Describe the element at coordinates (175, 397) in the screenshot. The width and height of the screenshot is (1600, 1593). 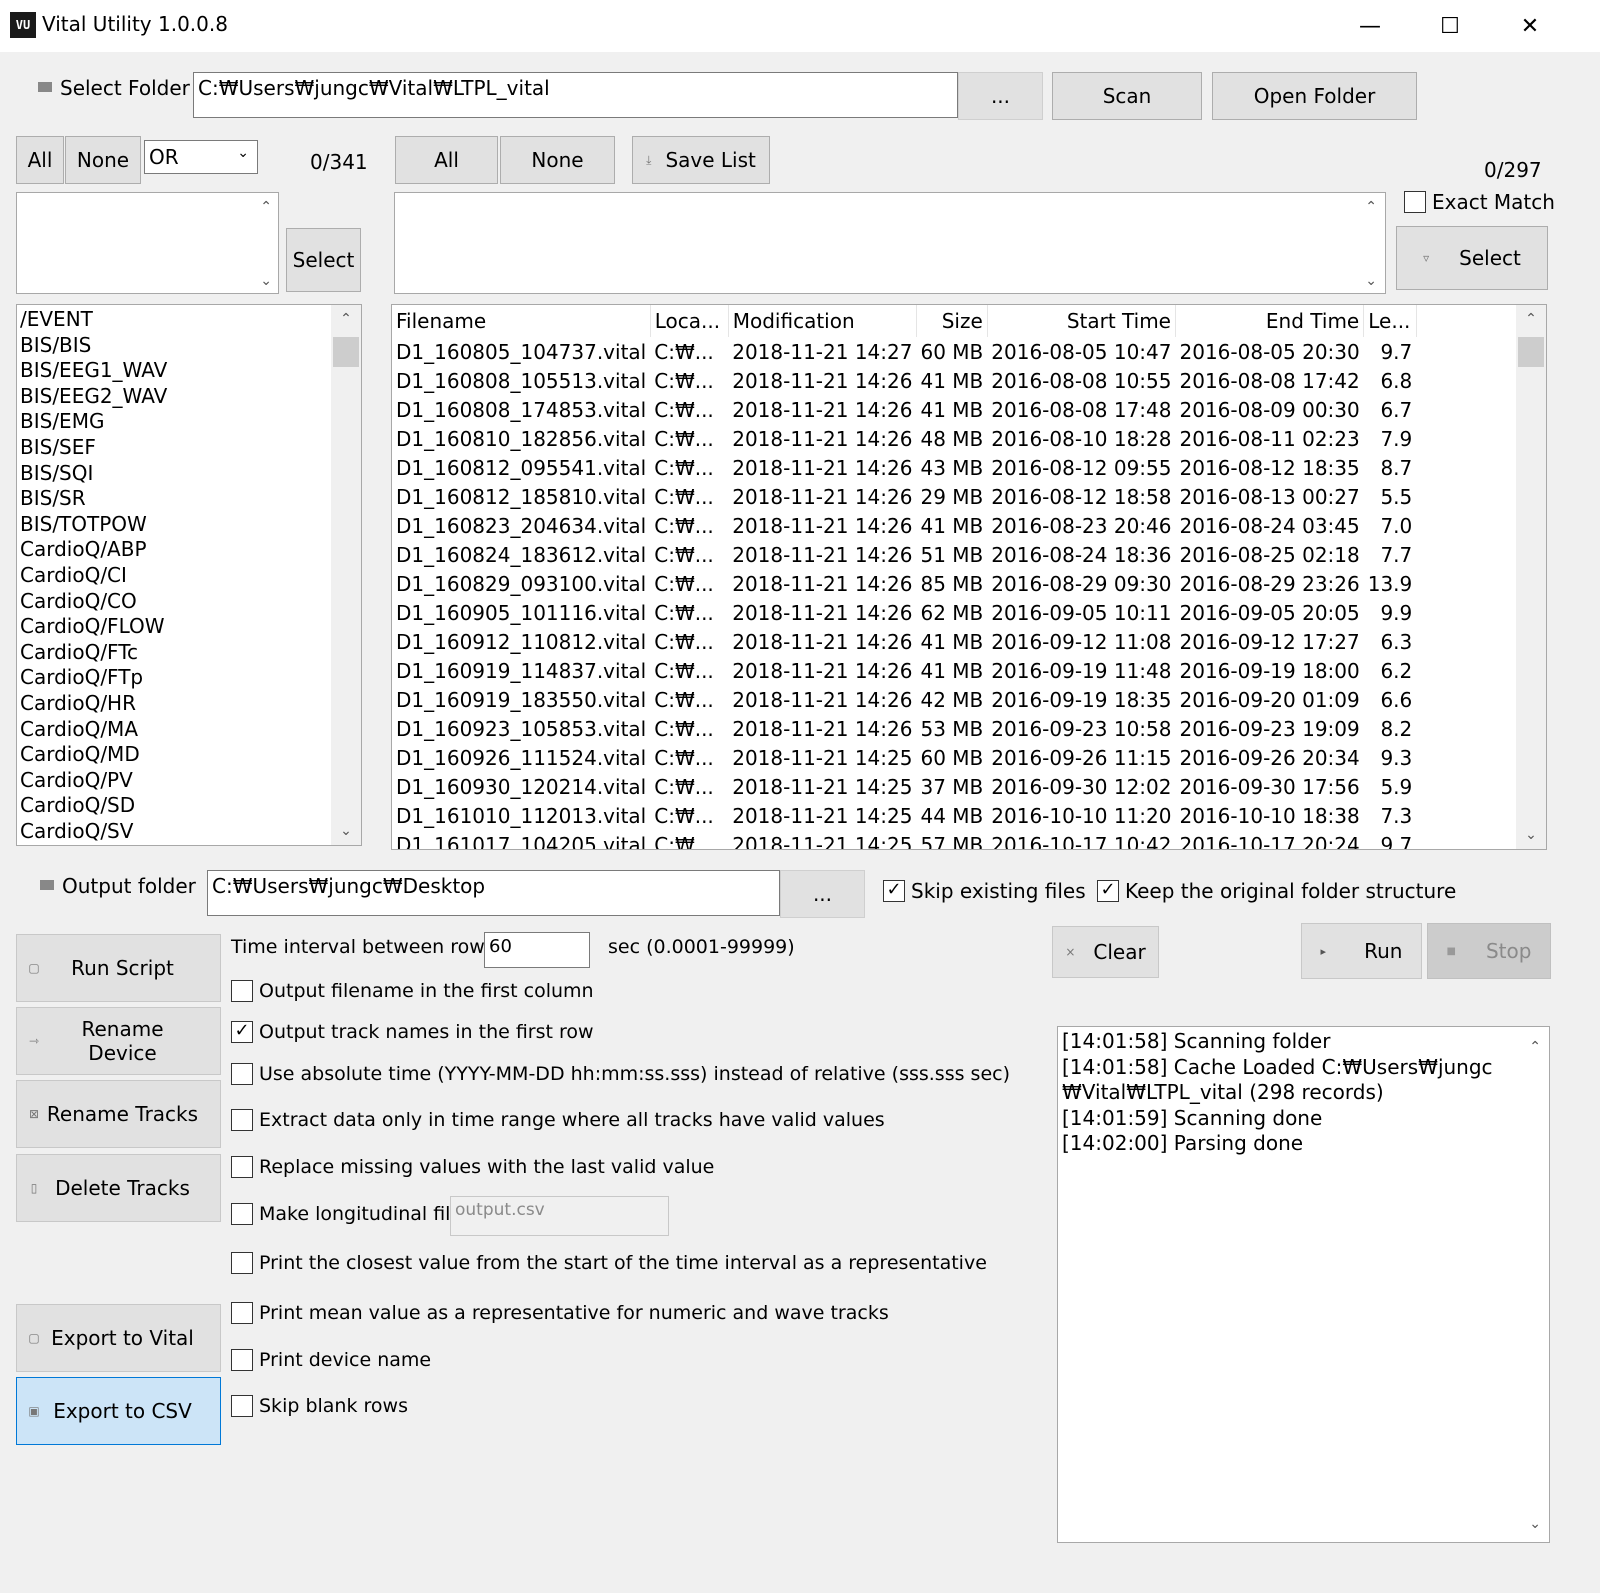
I see `track-list-item: BIS/EEG2_WAV` at that location.